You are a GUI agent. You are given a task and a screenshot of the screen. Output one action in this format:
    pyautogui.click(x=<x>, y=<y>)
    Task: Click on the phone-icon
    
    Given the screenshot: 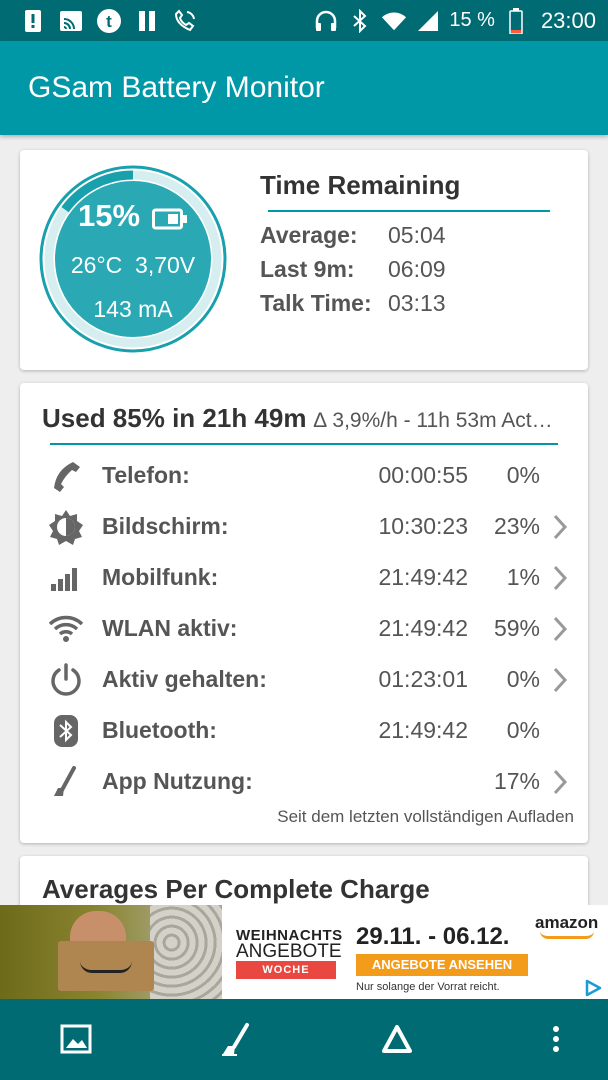 What is the action you would take?
    pyautogui.click(x=66, y=476)
    